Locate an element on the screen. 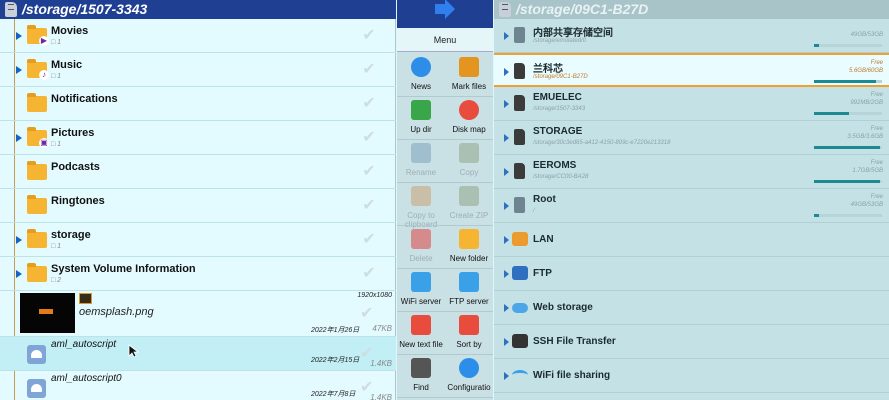 This screenshot has width=889, height=400. folder-row: Ringtones ✔ is located at coordinates (198, 206).